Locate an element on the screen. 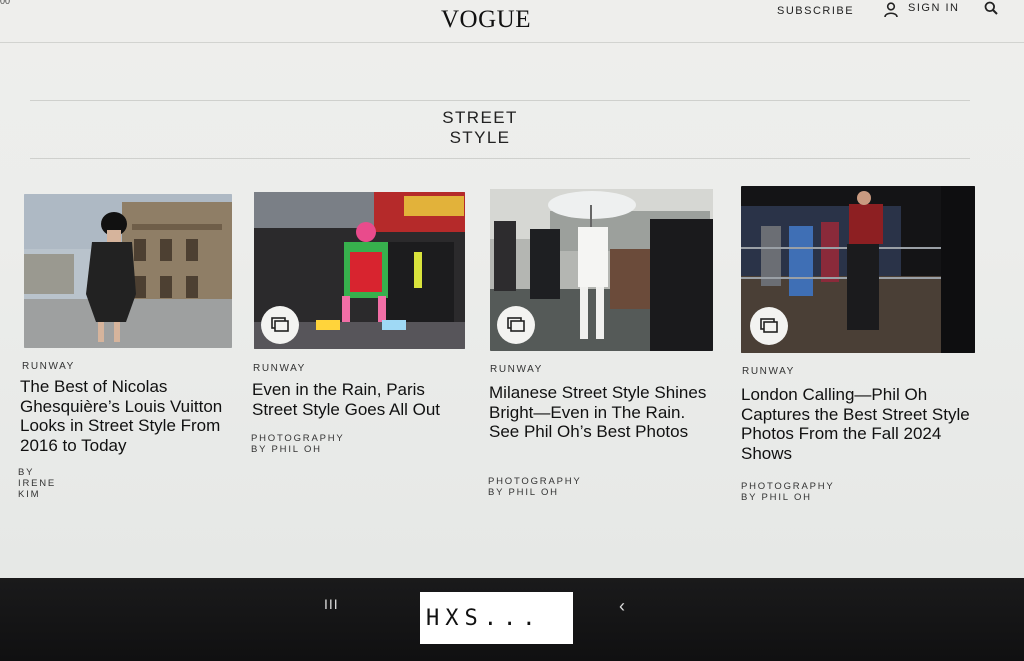 This screenshot has width=1024, height=661. street-style-photo is located at coordinates (128, 271).